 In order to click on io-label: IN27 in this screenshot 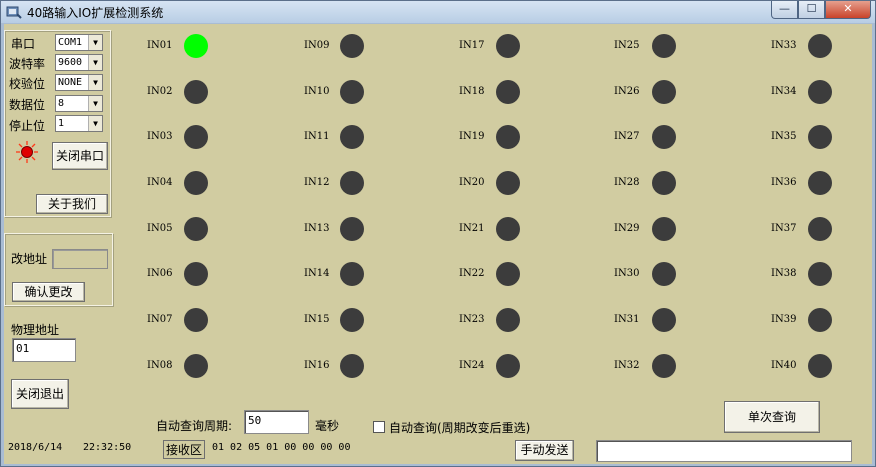, I will do `click(627, 136)`.